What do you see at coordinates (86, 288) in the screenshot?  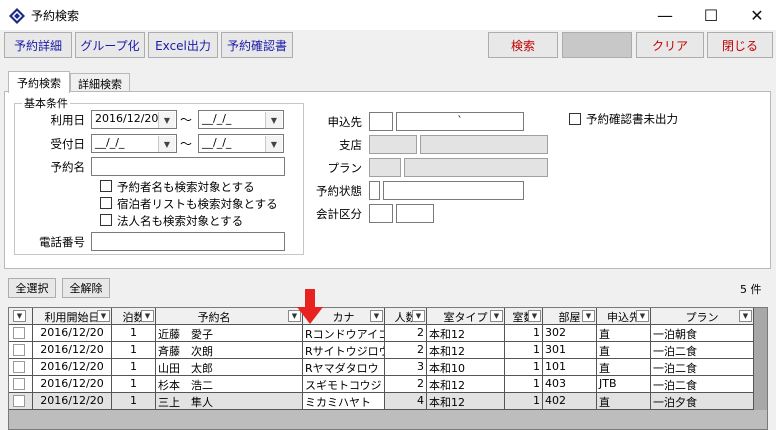 I see `deselect-all-button: 全解除` at bounding box center [86, 288].